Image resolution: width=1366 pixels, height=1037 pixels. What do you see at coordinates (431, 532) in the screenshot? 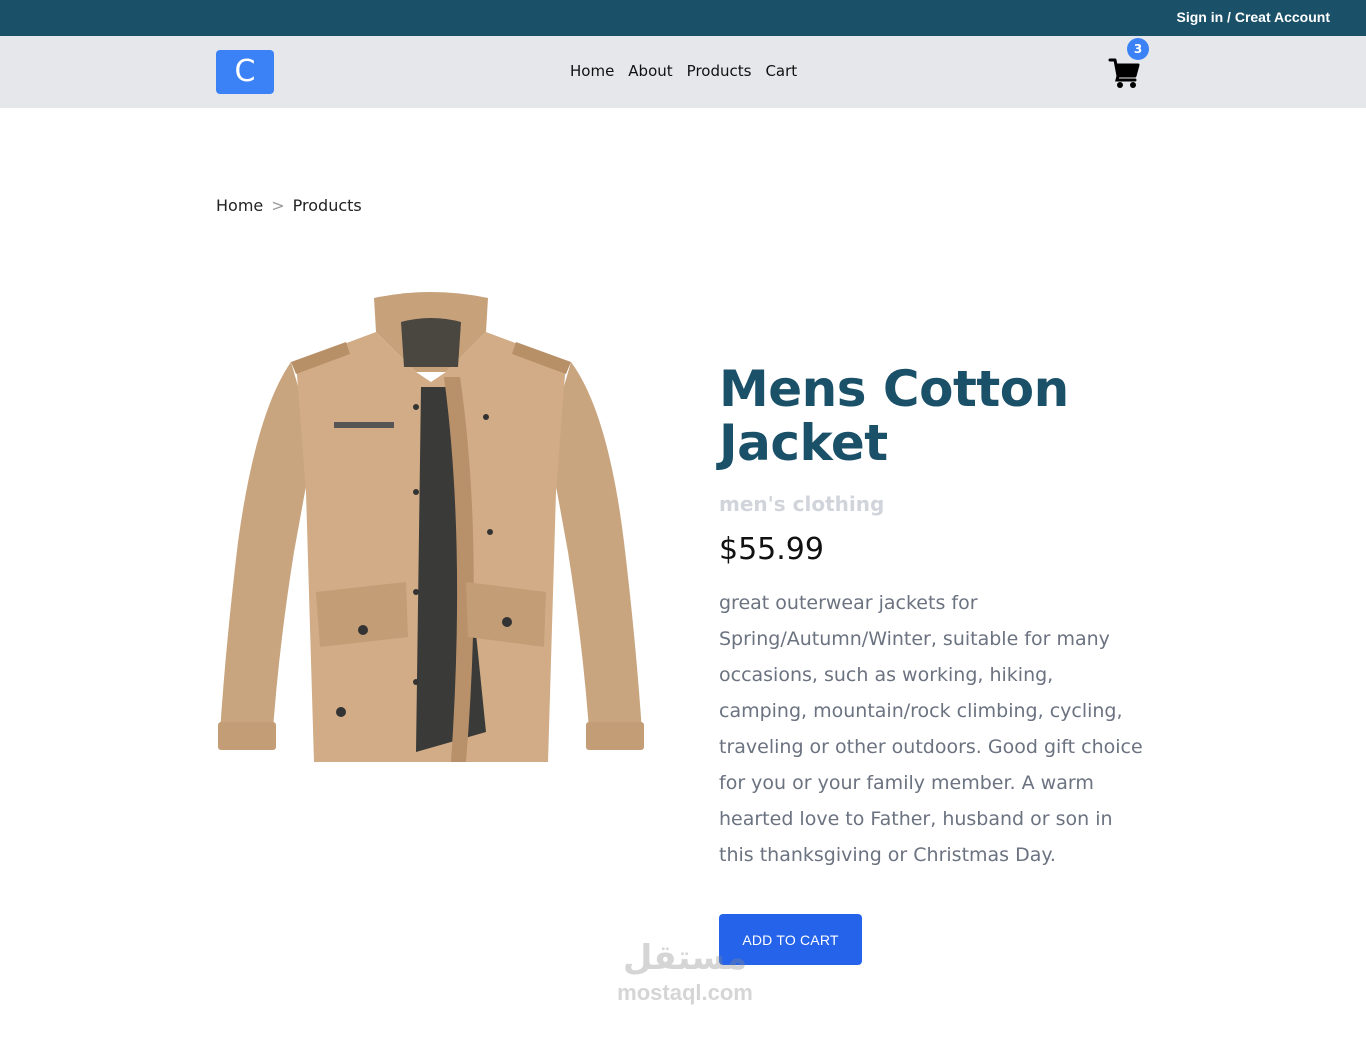
I see `product-image` at bounding box center [431, 532].